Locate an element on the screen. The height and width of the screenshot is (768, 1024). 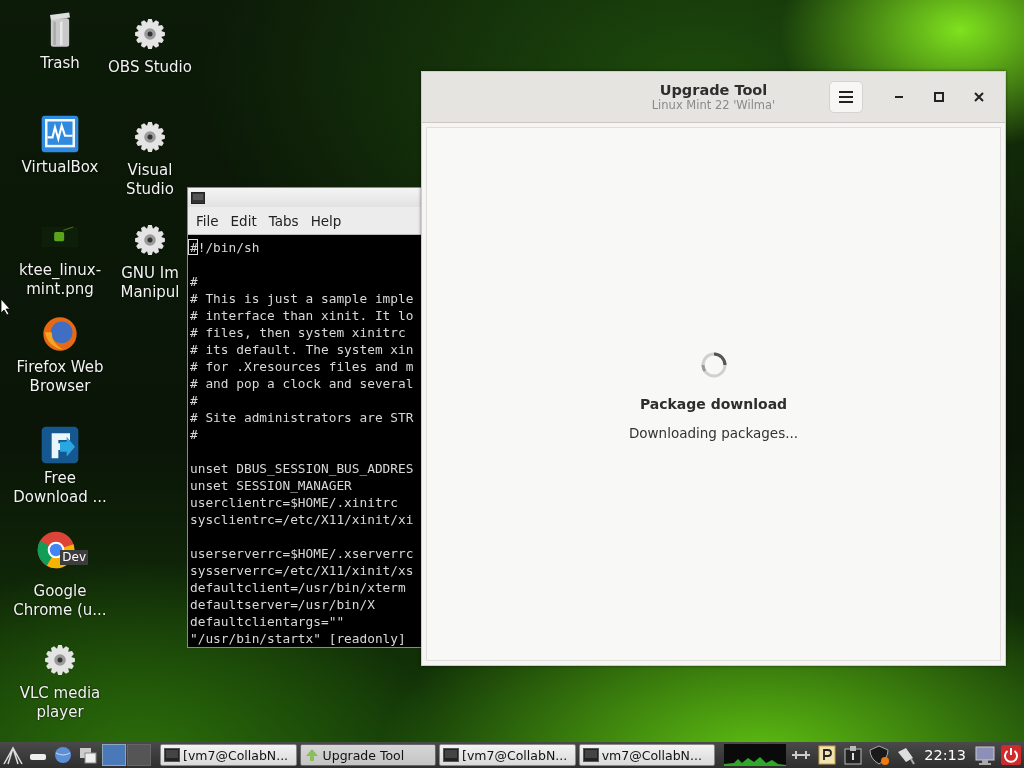
menu-icon is located at coordinates (846, 97).